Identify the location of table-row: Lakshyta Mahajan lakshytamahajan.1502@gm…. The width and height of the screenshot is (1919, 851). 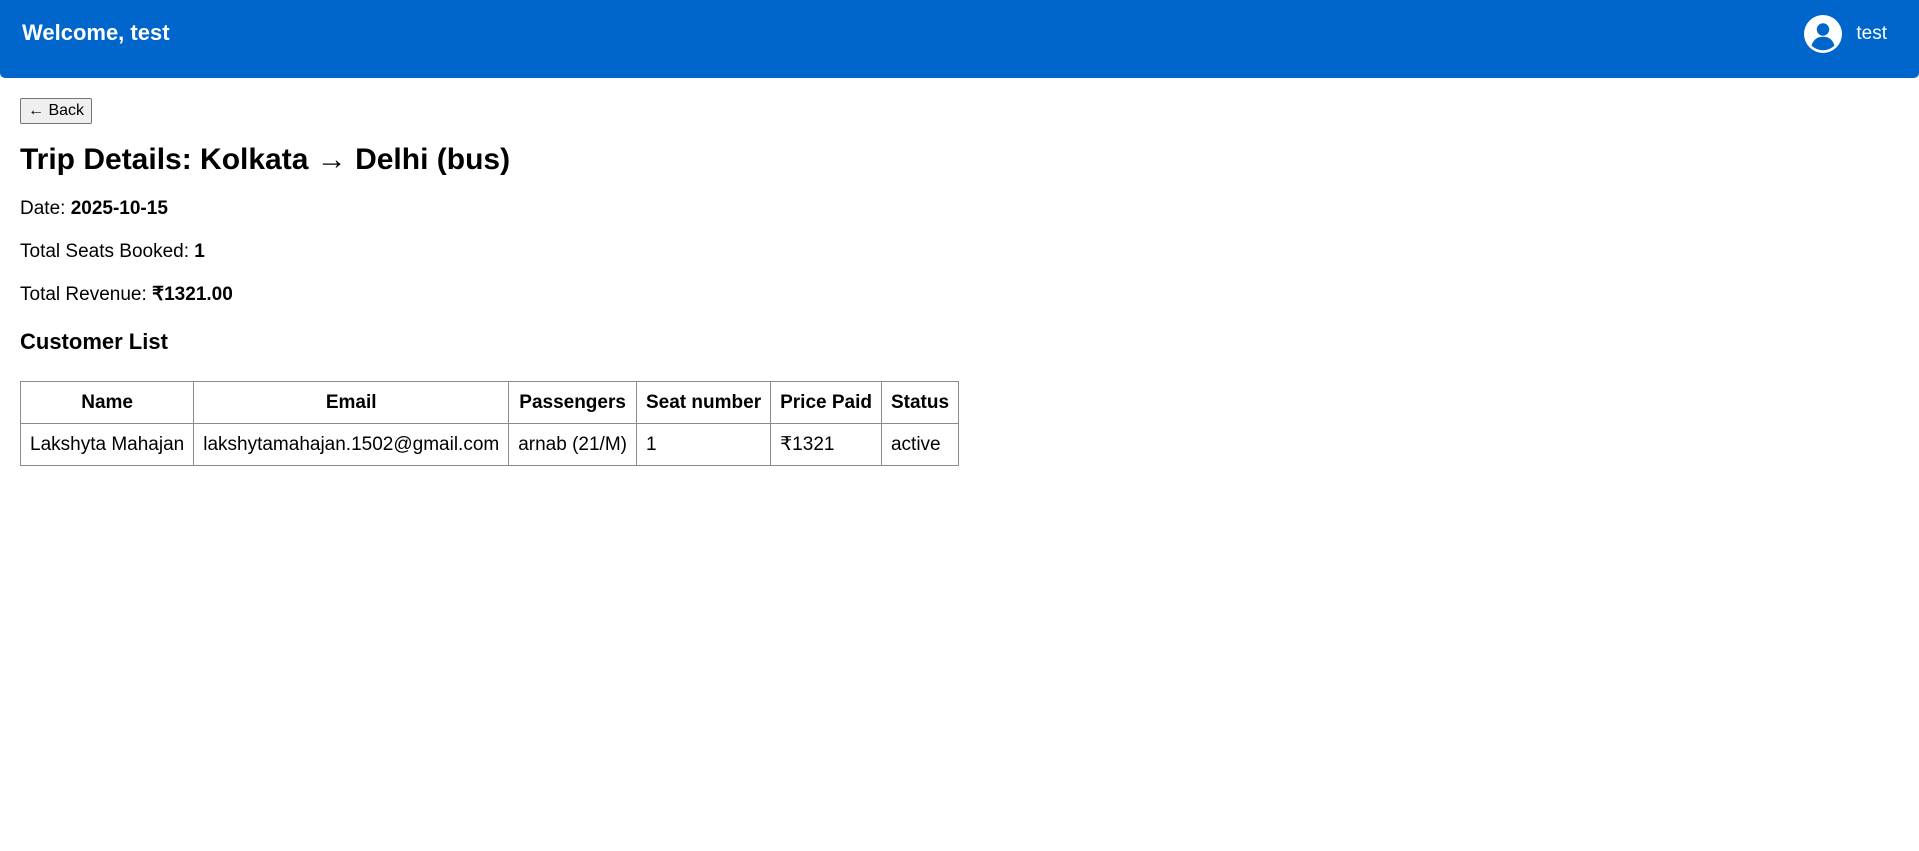
(489, 444).